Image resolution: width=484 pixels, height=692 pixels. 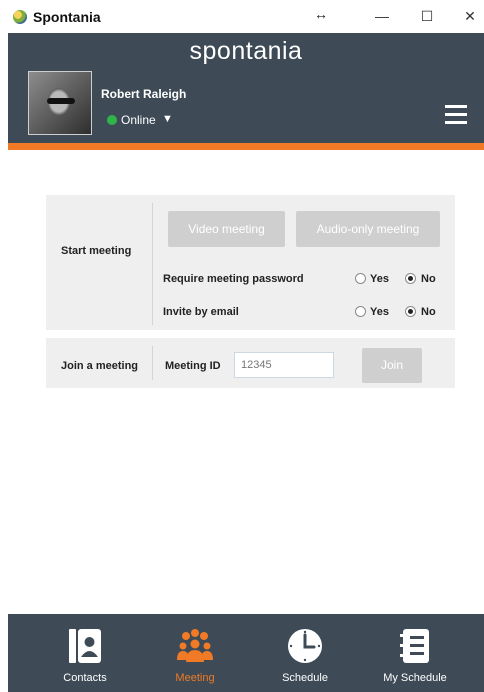 What do you see at coordinates (195, 678) in the screenshot?
I see `nav-label-meeting: Meeting` at bounding box center [195, 678].